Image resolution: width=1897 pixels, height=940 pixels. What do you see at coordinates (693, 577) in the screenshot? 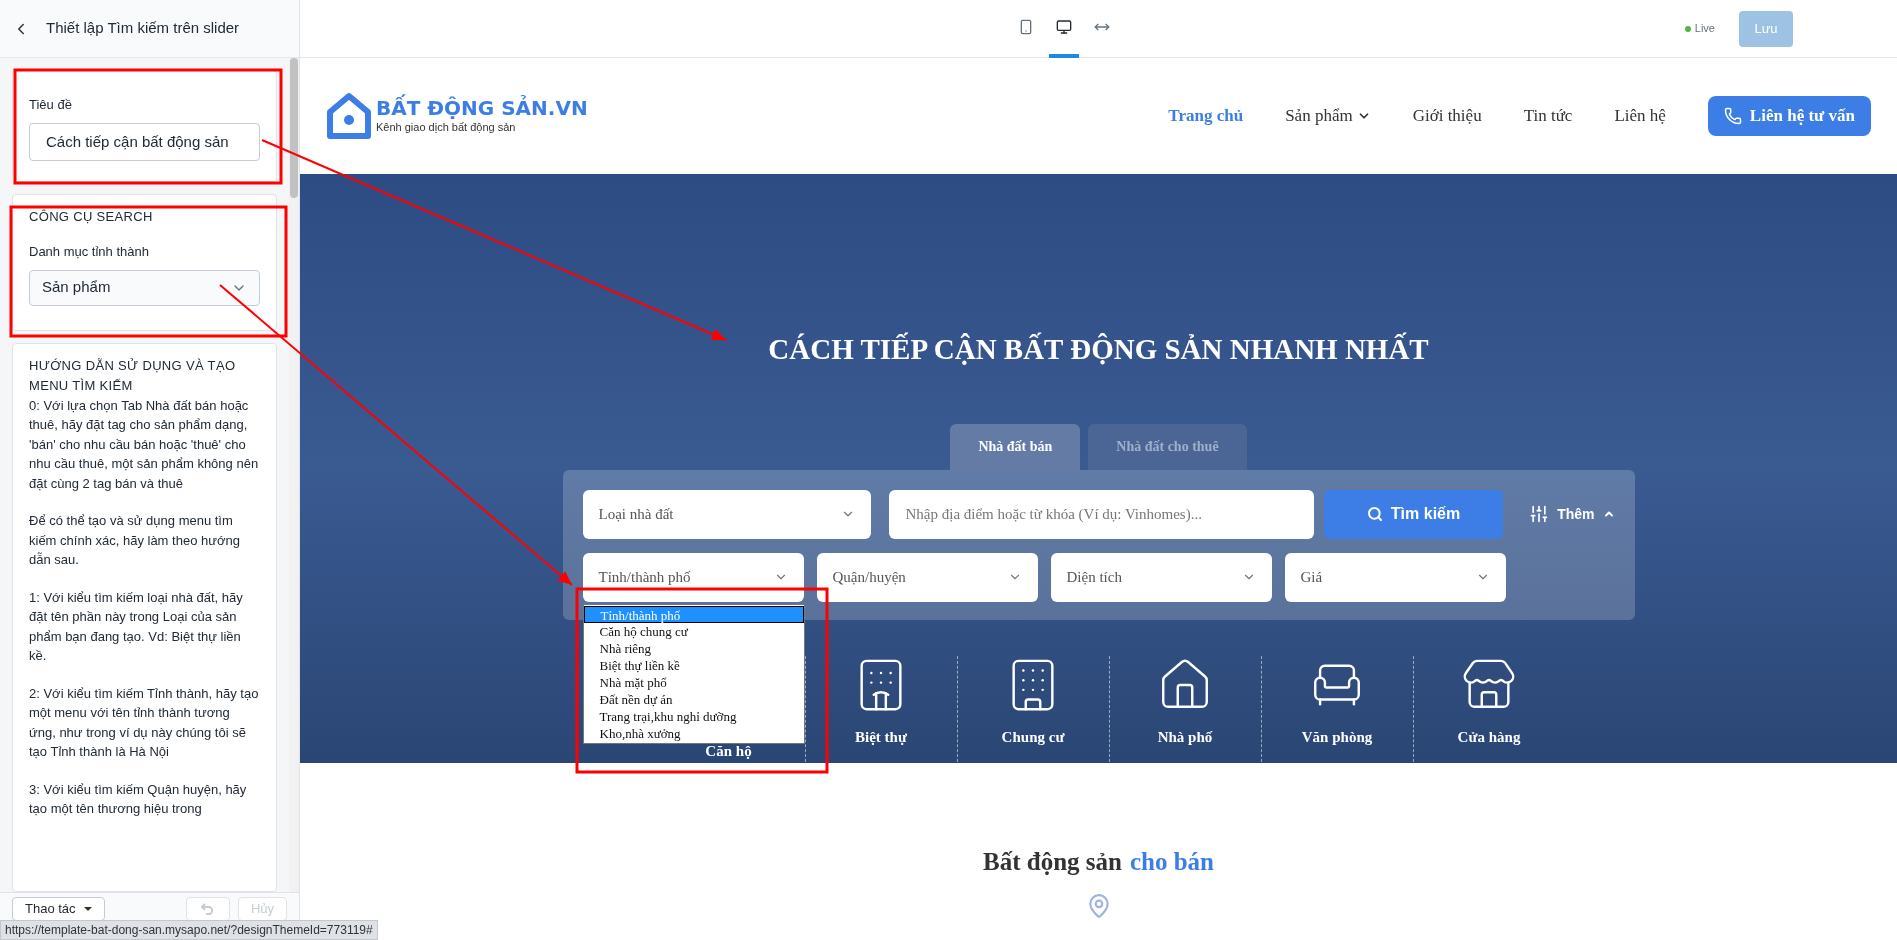
I see `filter-select: Tỉnh/thành phố` at bounding box center [693, 577].